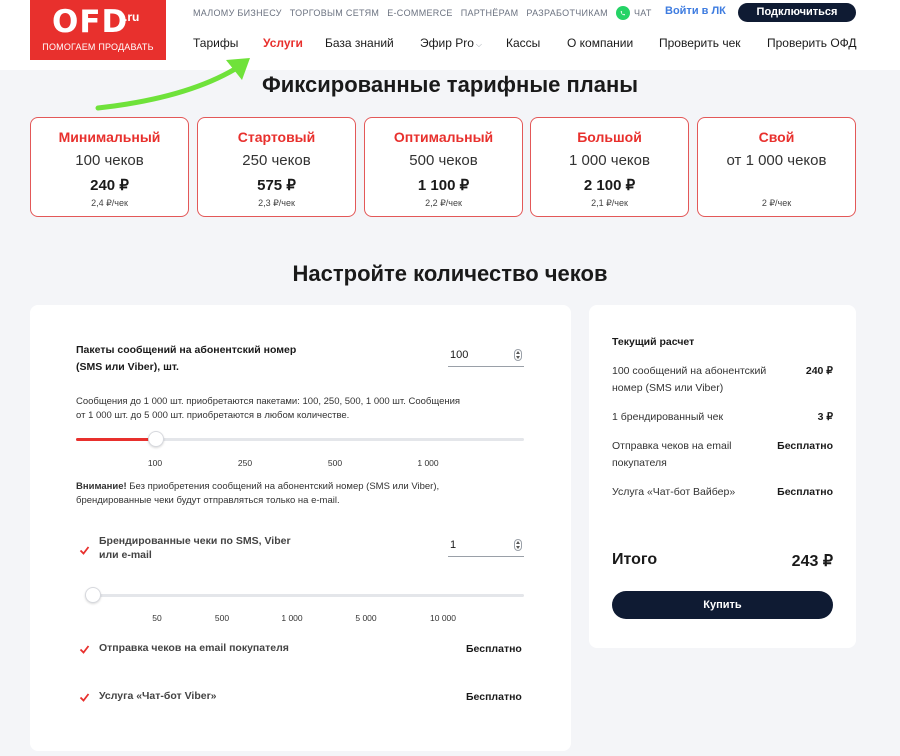 The width and height of the screenshot is (900, 756). What do you see at coordinates (812, 43) in the screenshot?
I see `nav-check-ofd: Проверить ОФД` at bounding box center [812, 43].